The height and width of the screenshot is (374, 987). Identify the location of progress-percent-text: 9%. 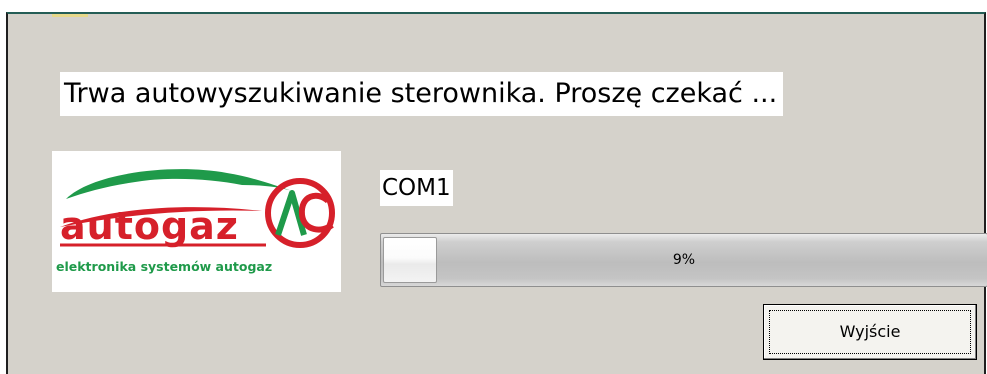
(684, 260).